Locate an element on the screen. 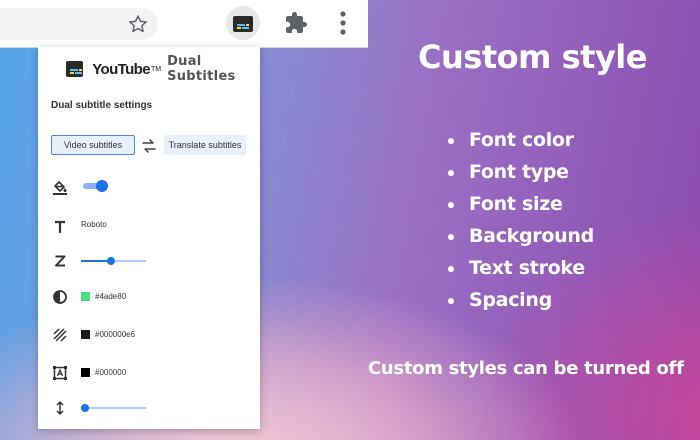 This screenshot has width=700, height=440. footer-note: Custom styles can be turned off is located at coordinates (526, 368).